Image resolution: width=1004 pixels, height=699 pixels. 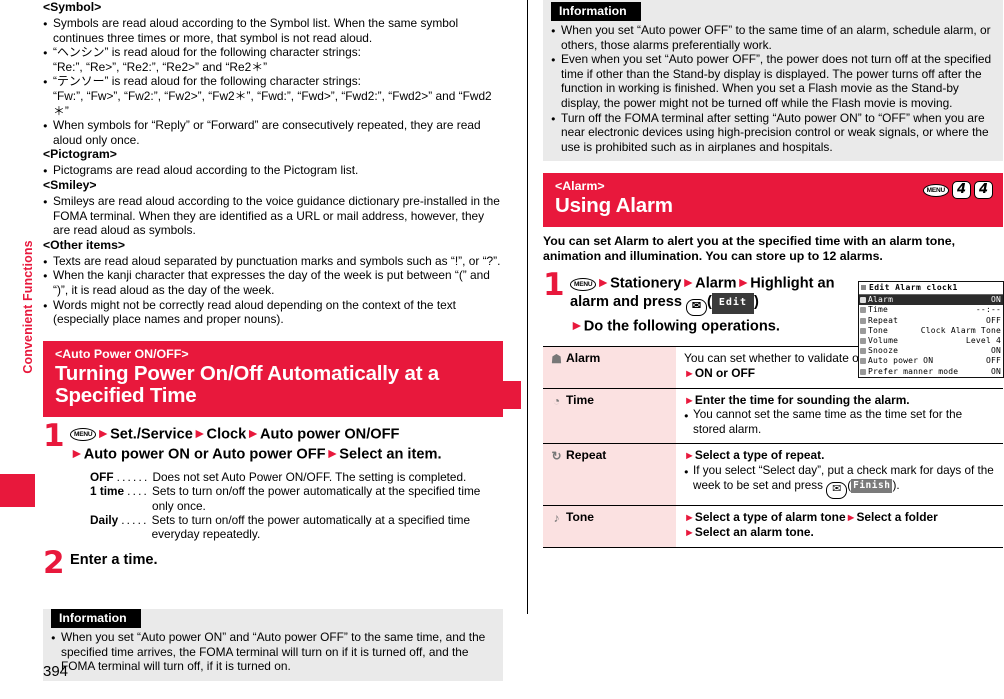 What do you see at coordinates (151, 434) in the screenshot?
I see `step-part: Set./Service` at bounding box center [151, 434].